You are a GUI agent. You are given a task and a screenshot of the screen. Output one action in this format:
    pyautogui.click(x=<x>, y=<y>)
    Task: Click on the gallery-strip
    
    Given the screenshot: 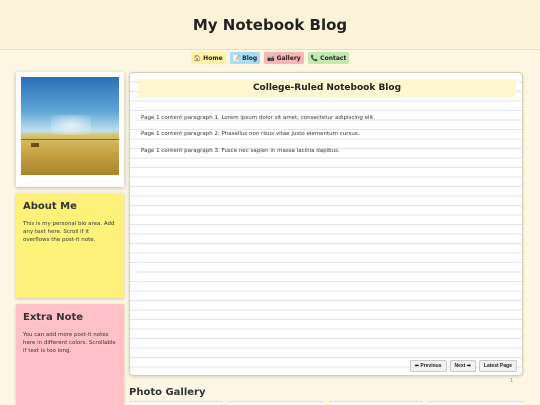 What is the action you would take?
    pyautogui.click(x=326, y=403)
    